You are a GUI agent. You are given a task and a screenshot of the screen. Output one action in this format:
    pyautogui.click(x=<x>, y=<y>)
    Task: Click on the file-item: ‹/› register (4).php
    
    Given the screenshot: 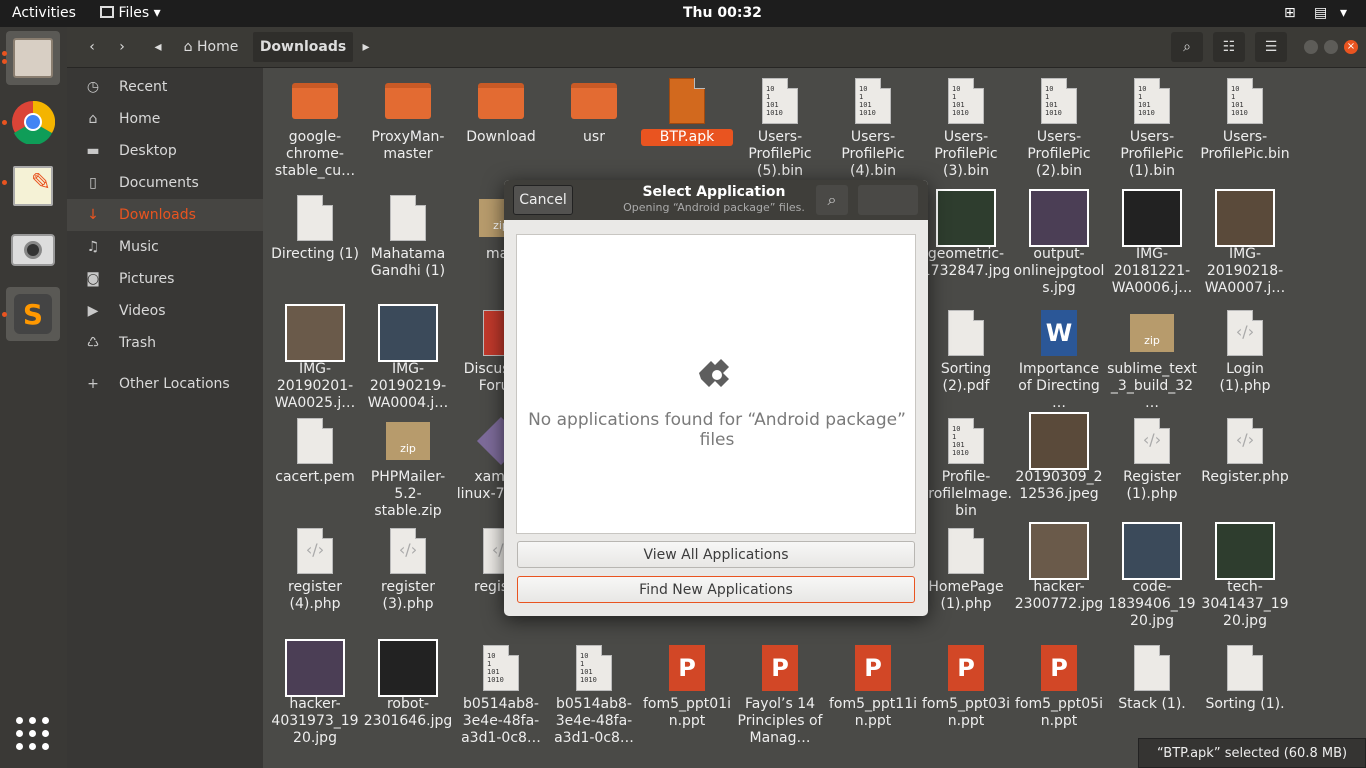 What is the action you would take?
    pyautogui.click(x=315, y=569)
    